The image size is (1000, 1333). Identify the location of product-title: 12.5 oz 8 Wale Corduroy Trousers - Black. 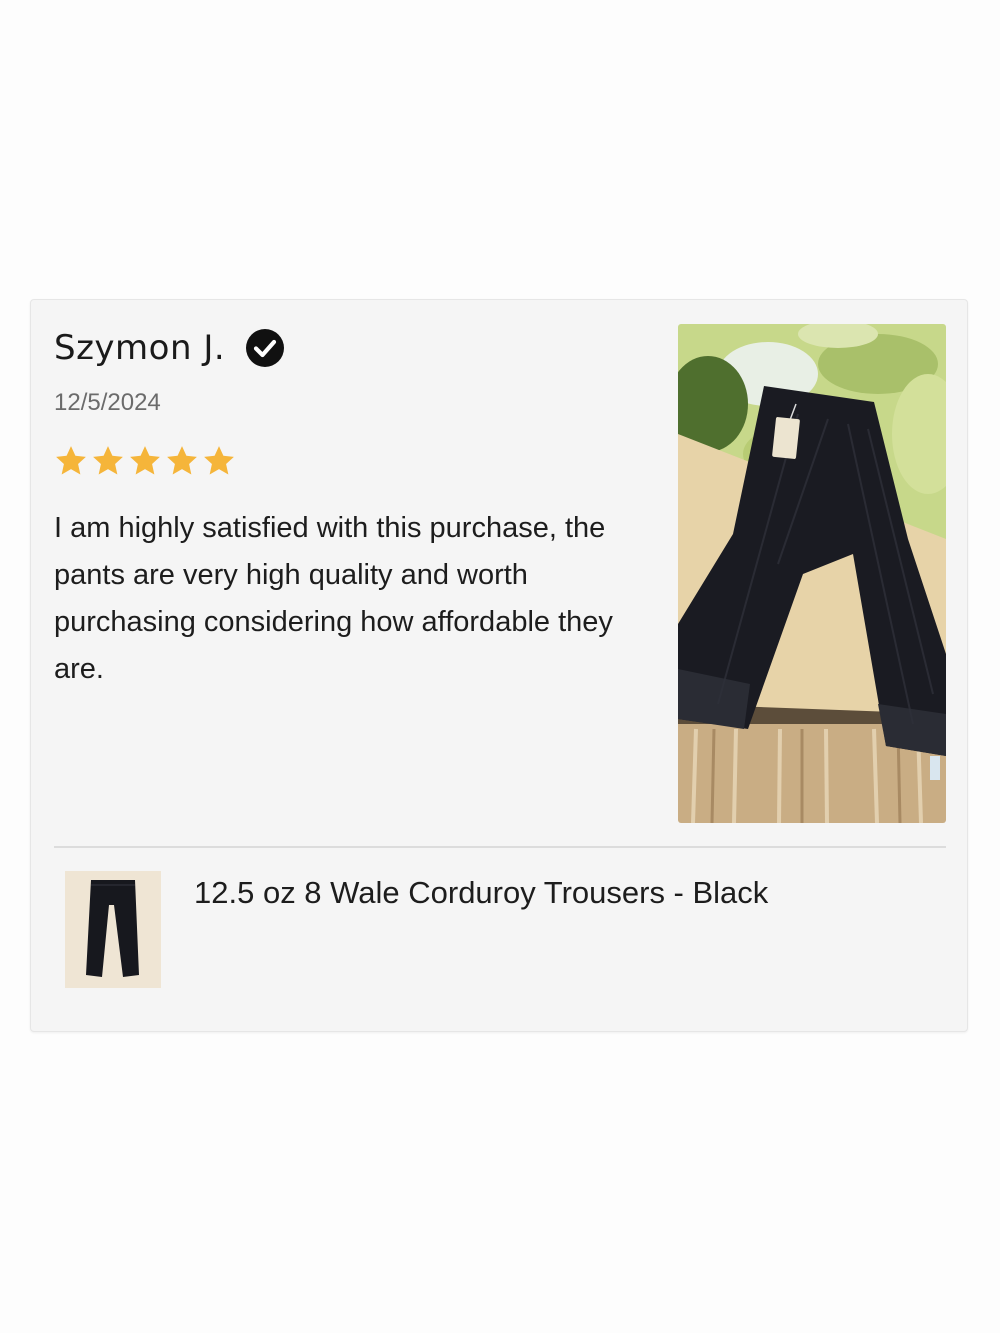
(481, 893).